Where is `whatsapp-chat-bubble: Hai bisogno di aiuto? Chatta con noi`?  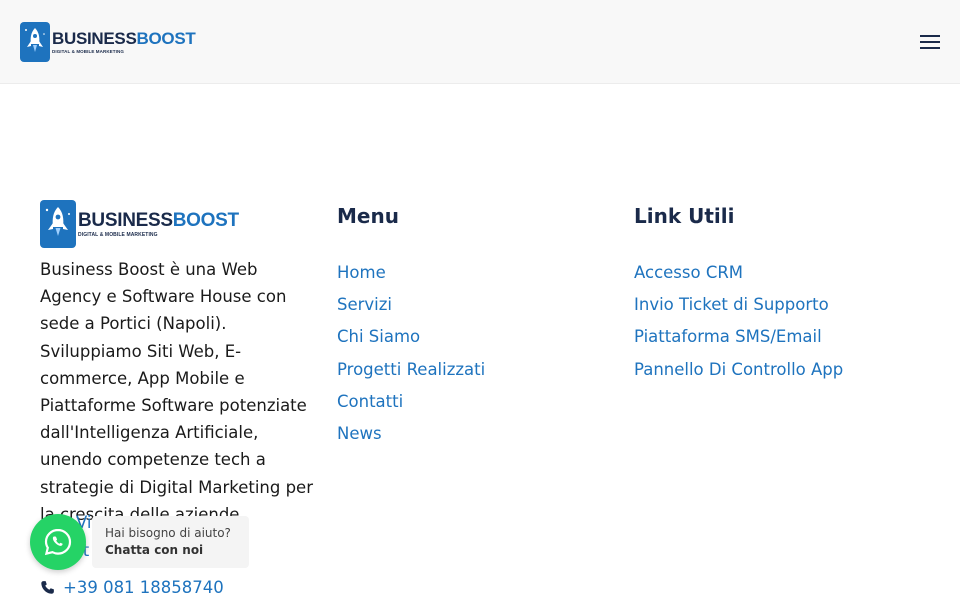 whatsapp-chat-bubble: Hai bisogno di aiuto? Chatta con noi is located at coordinates (170, 542).